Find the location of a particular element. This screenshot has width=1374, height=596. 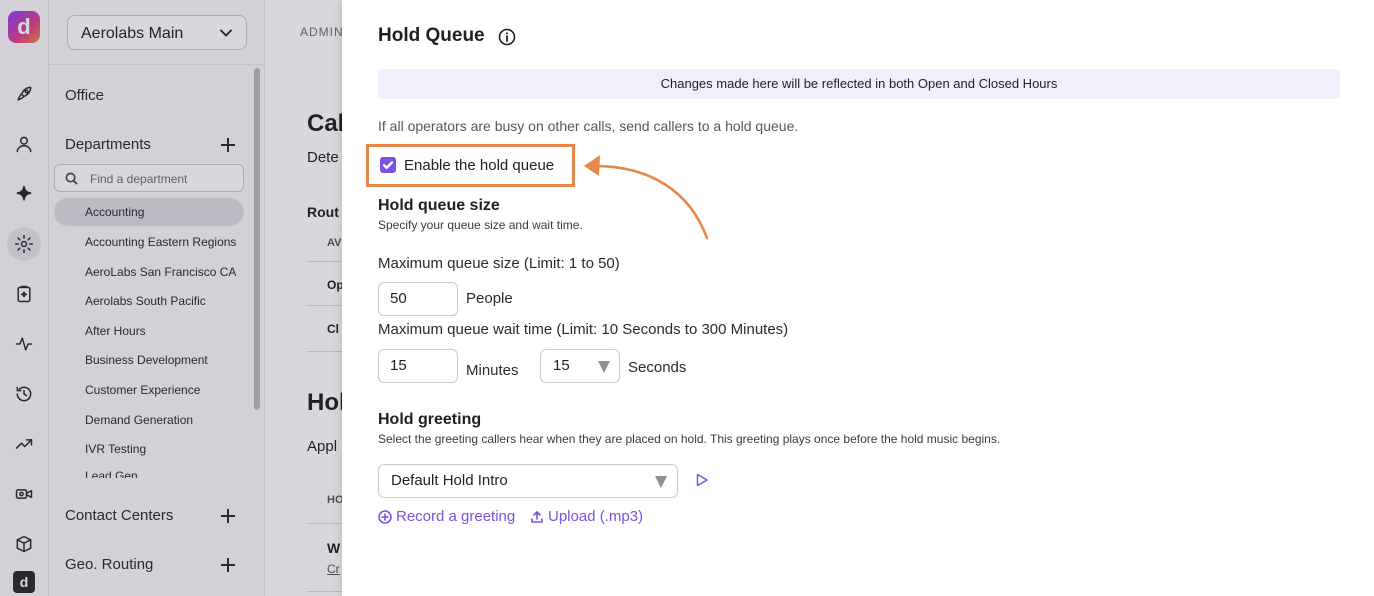

record-greeting-label: Record a greeting is located at coordinates (456, 516).